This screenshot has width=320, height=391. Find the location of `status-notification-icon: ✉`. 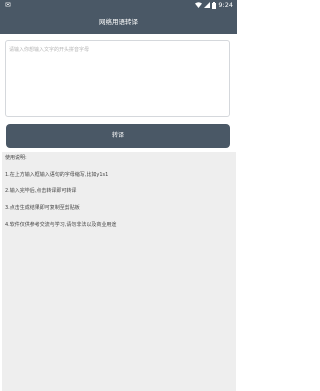

status-notification-icon: ✉ is located at coordinates (8, 5).